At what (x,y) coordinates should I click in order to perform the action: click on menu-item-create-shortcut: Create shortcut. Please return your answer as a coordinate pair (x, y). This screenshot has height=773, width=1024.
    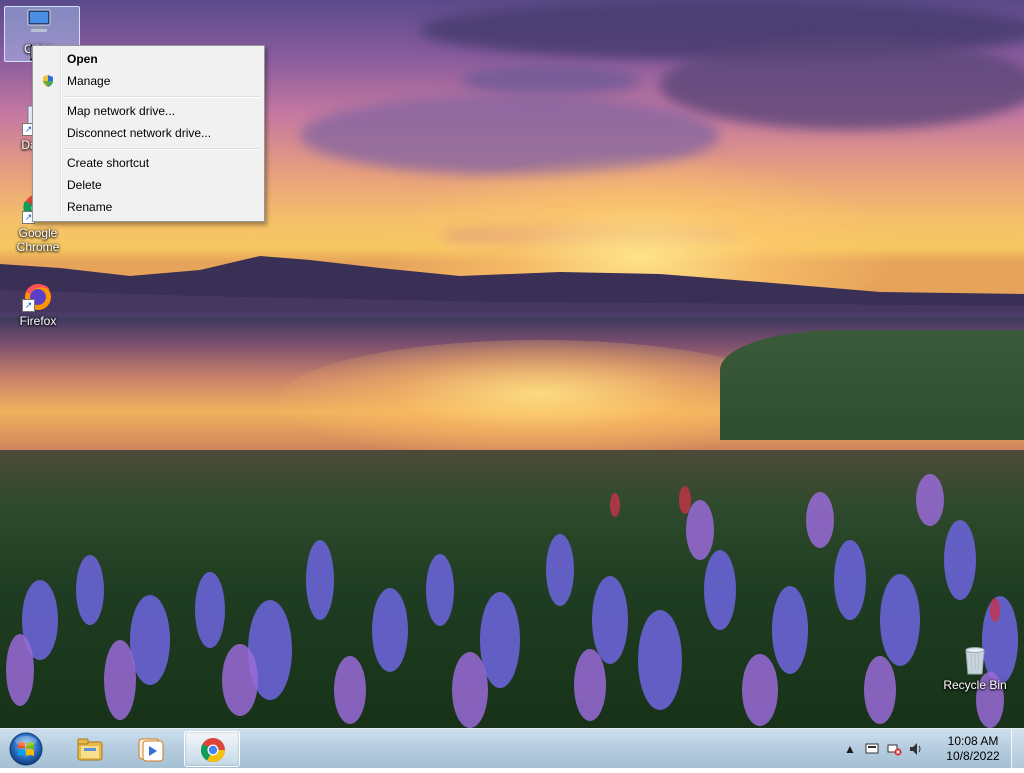
    Looking at the image, I should click on (148, 163).